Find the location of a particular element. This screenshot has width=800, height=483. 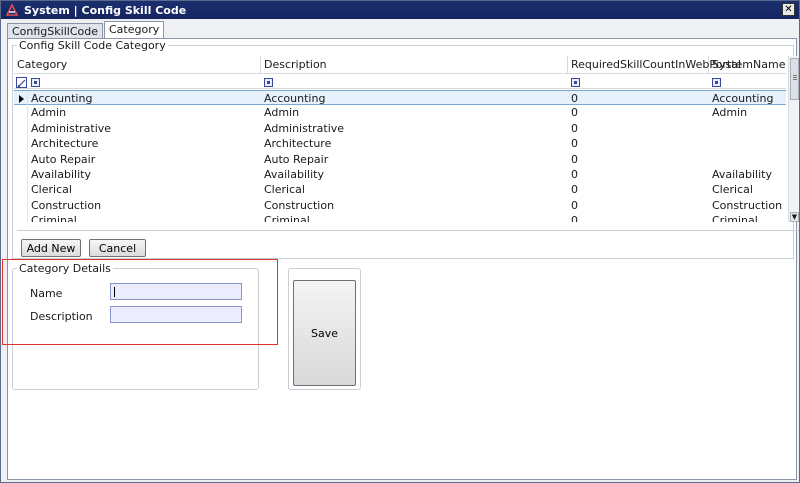

table-row: Availability Availability 0 Availability is located at coordinates (400, 174).